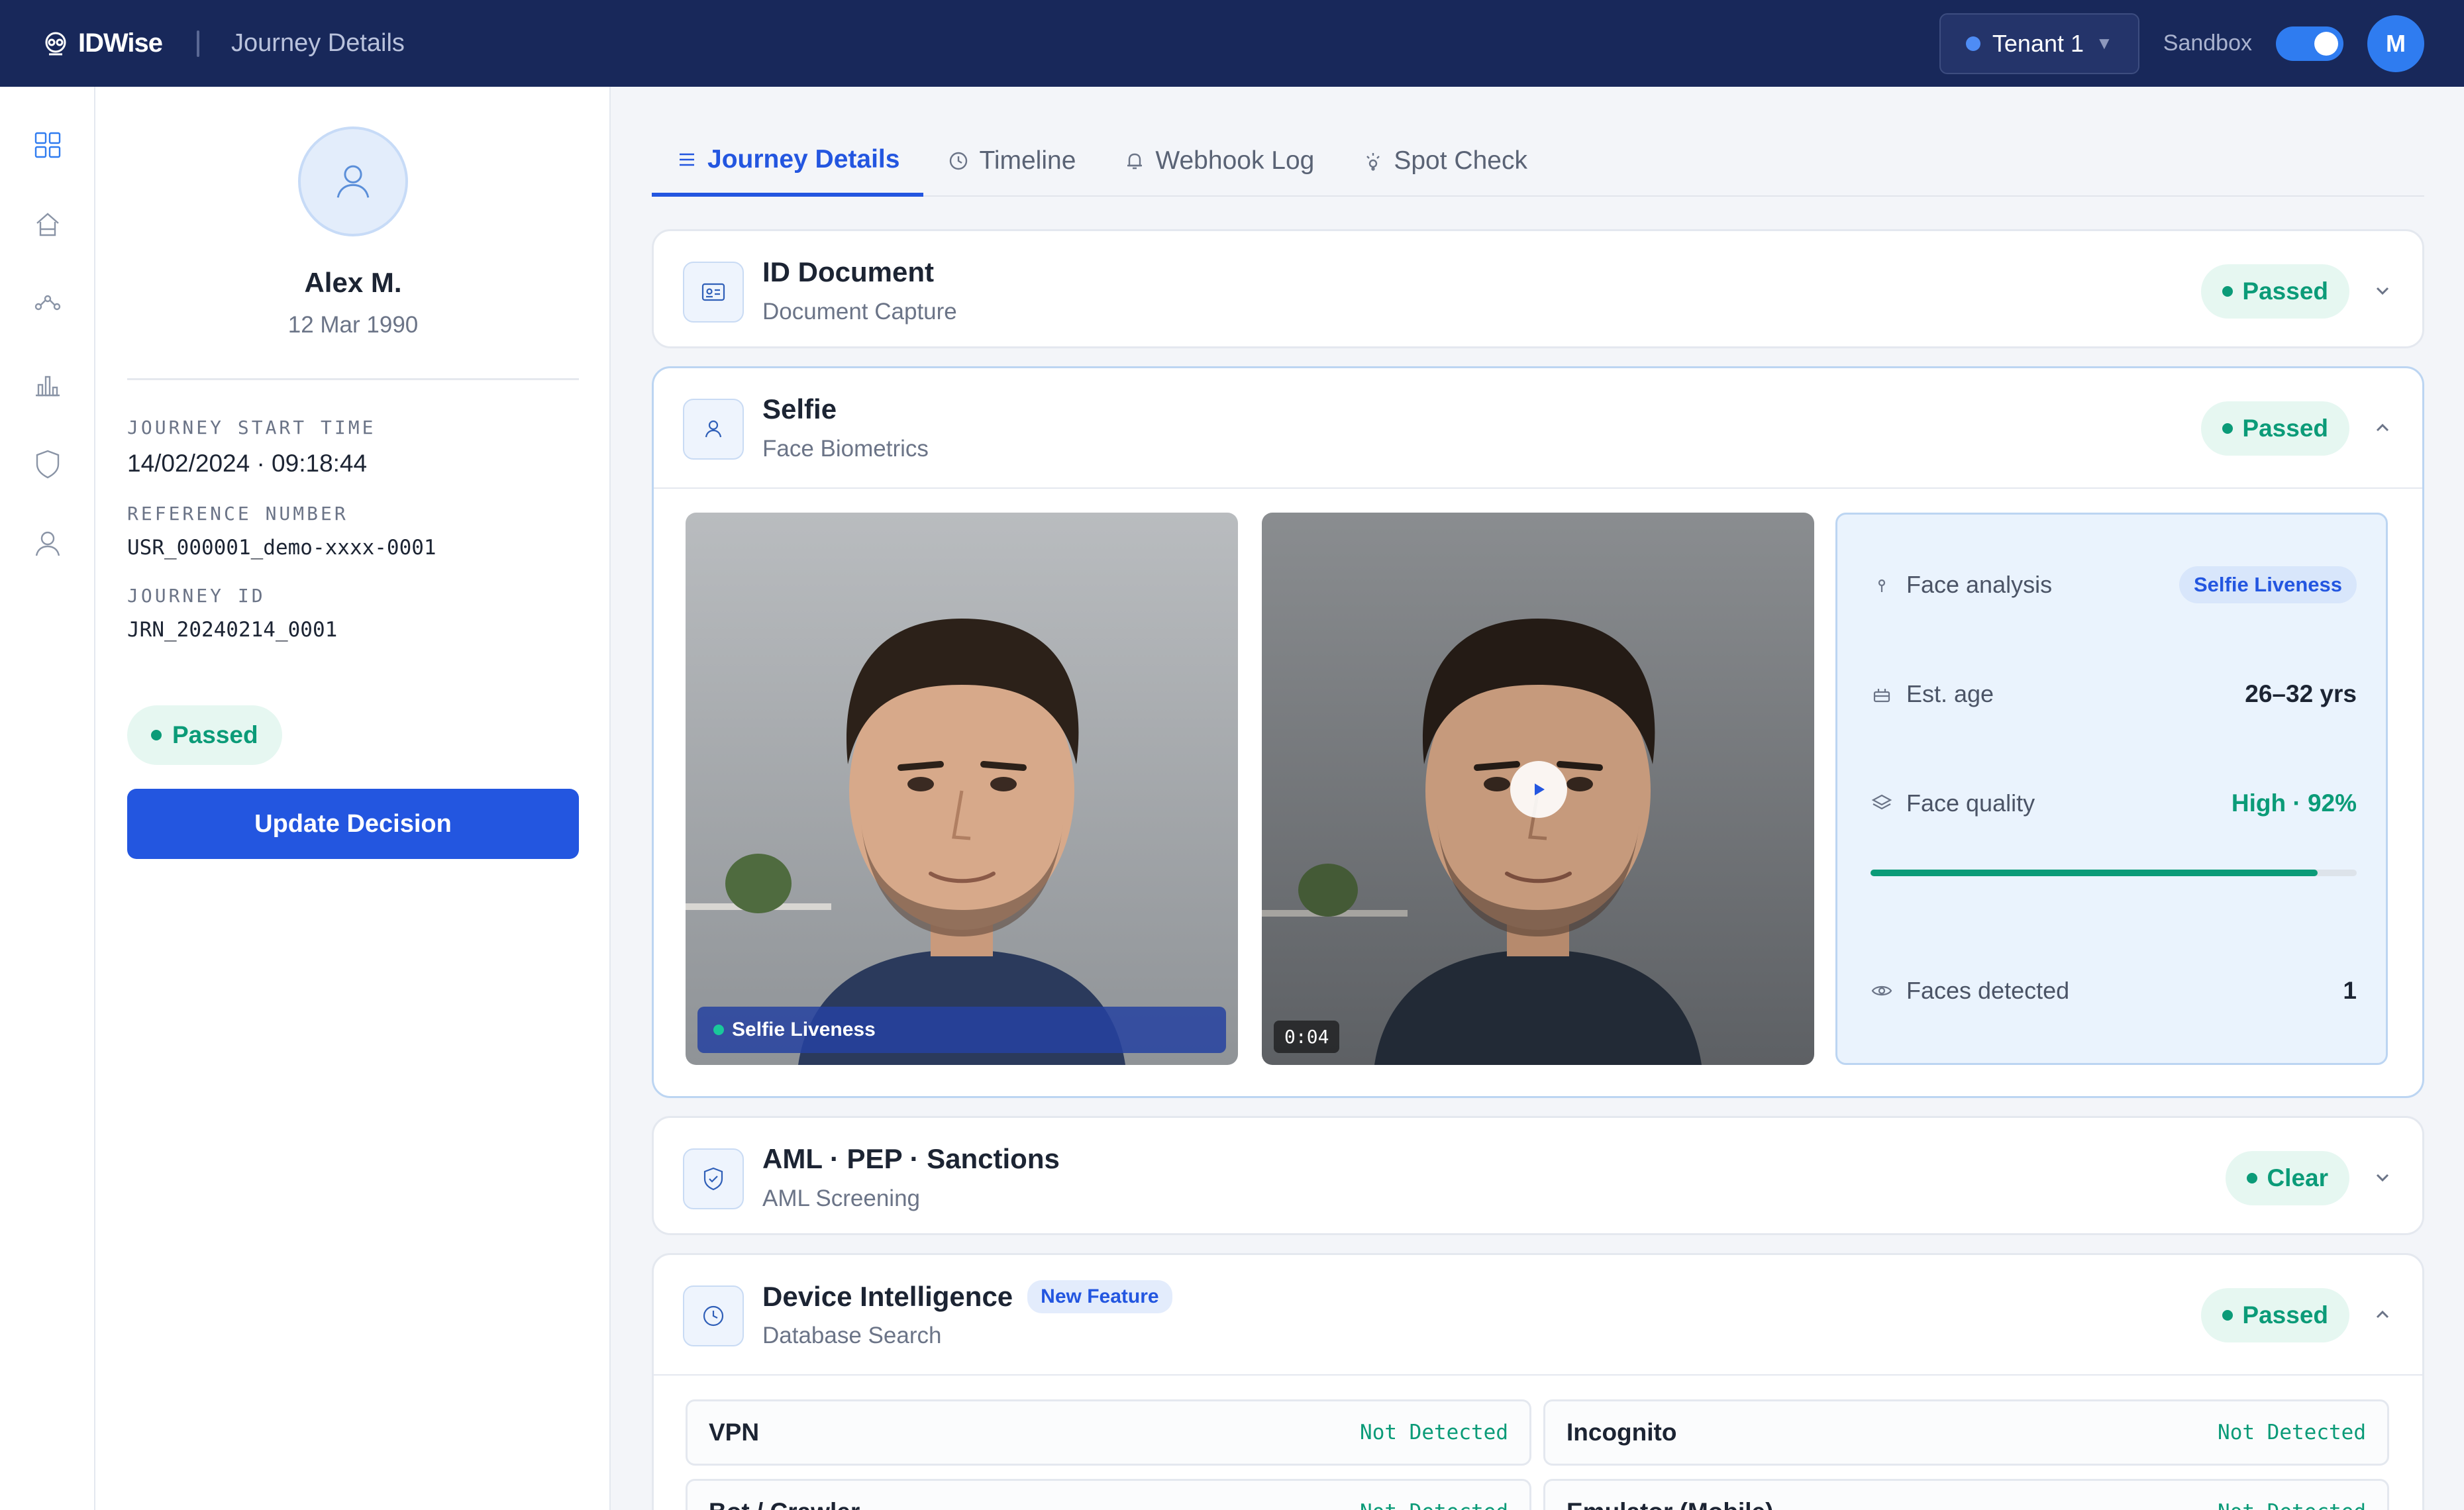 The image size is (2464, 1510). What do you see at coordinates (1980, 584) in the screenshot?
I see `face-analysis-label: Face analysis` at bounding box center [1980, 584].